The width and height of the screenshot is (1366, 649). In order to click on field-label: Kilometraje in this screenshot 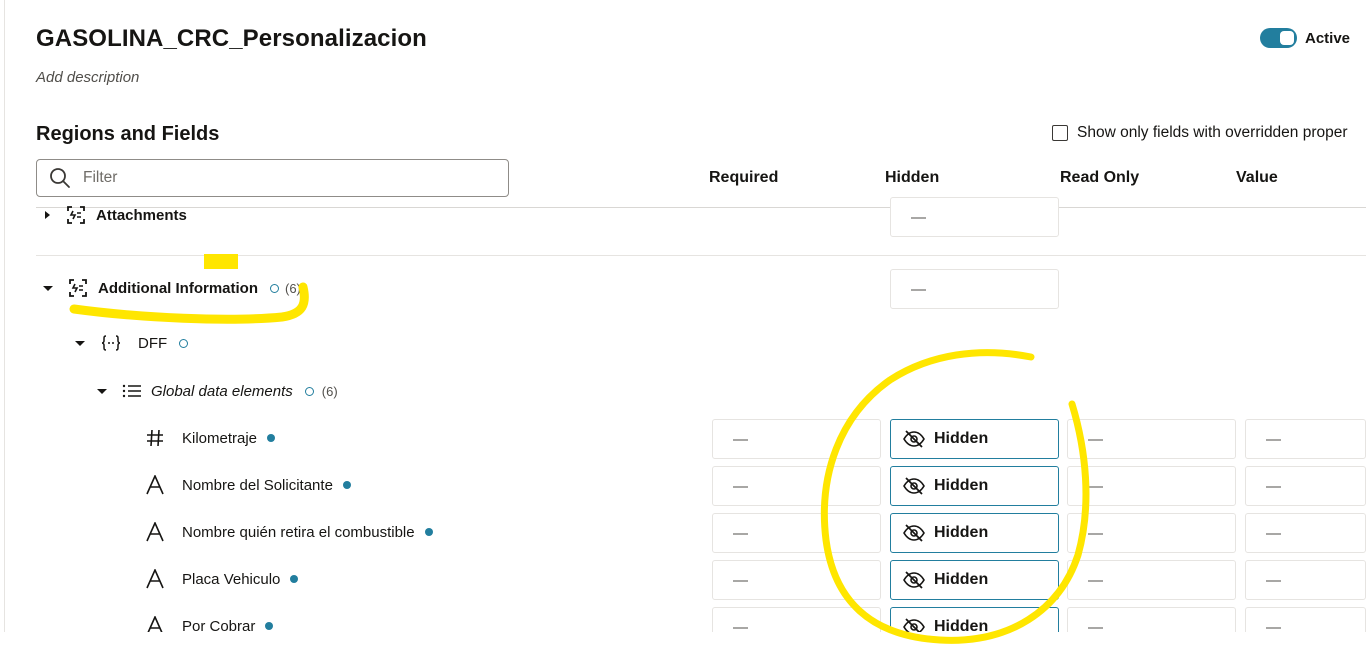, I will do `click(220, 438)`.